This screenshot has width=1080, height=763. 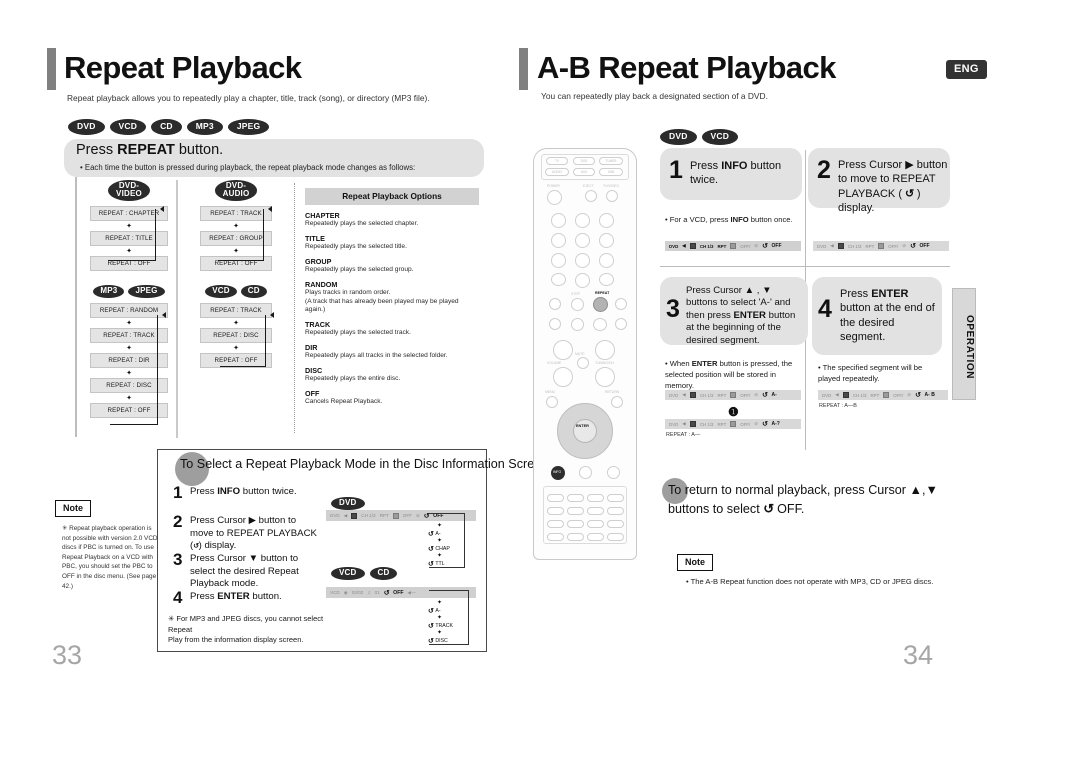 What do you see at coordinates (585, 472) in the screenshot?
I see `remote-audio-button` at bounding box center [585, 472].